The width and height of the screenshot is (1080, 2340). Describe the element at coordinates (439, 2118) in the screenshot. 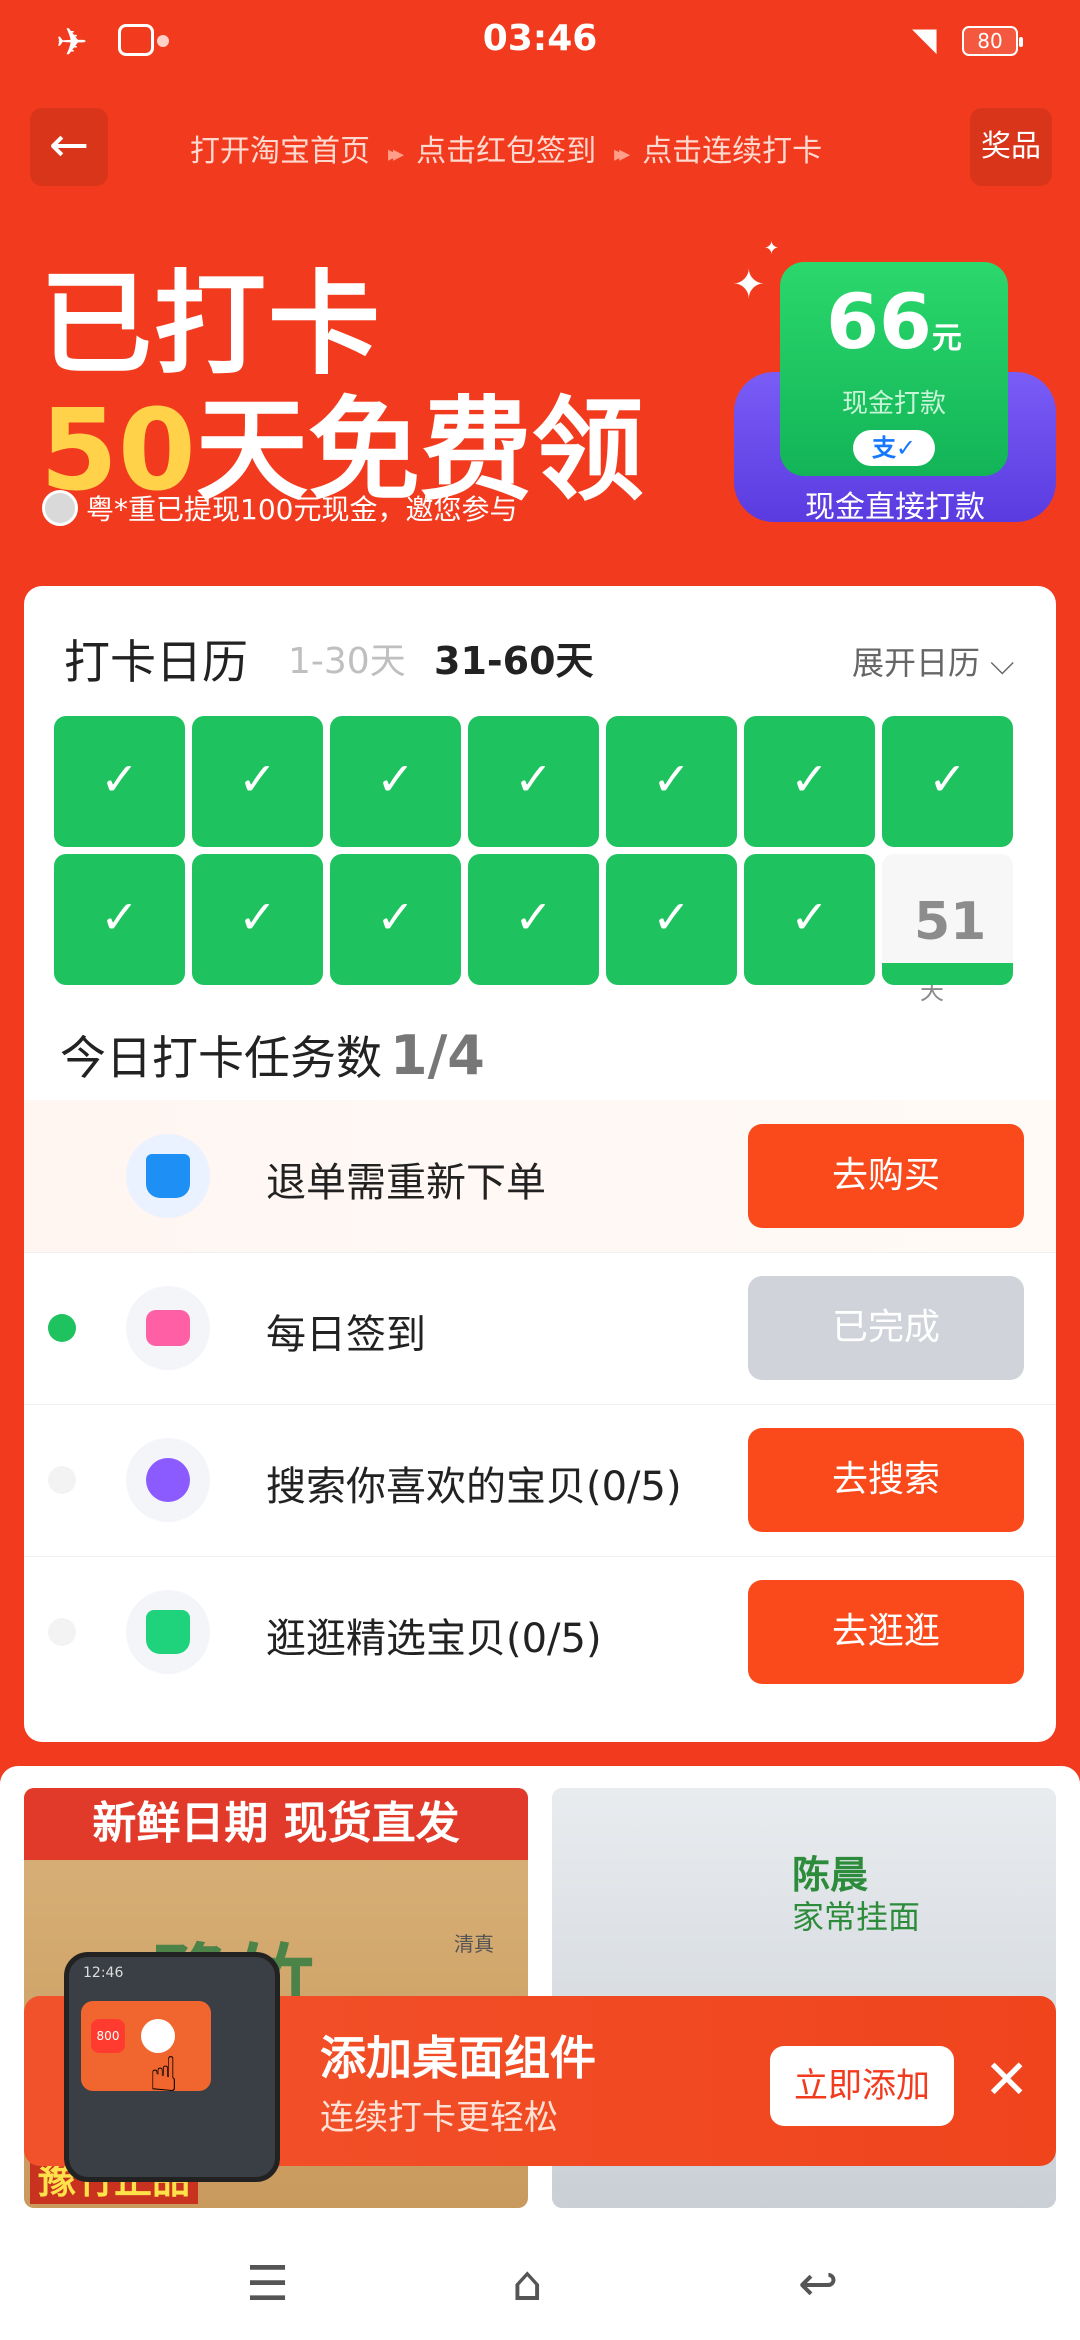

I see `widget-subtitle: 连续打卡更轻松` at that location.